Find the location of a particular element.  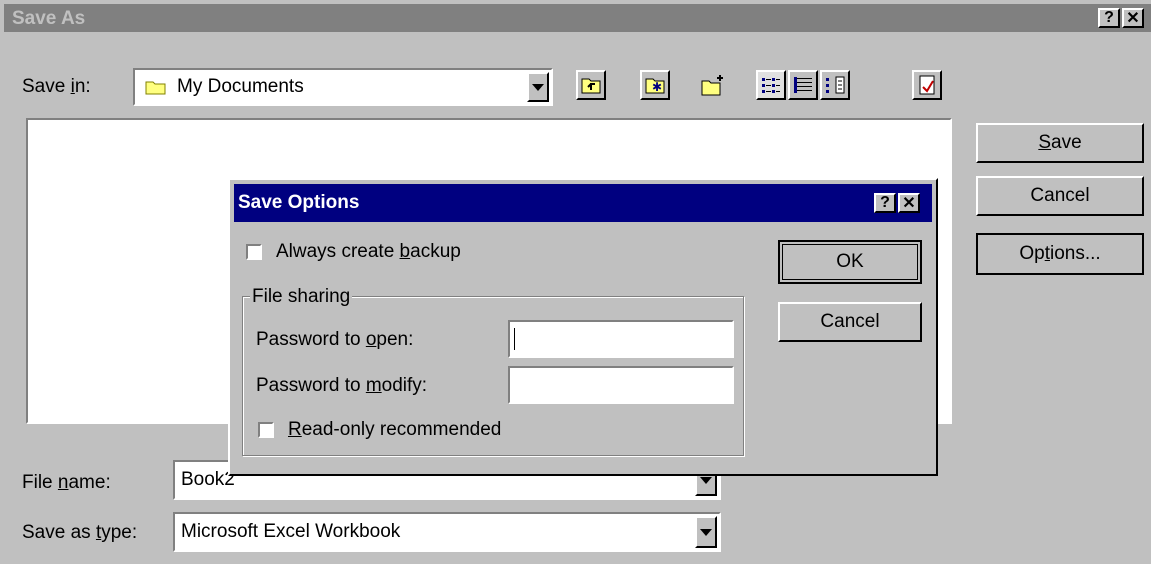

save-options-close-button: ✕ is located at coordinates (909, 203).